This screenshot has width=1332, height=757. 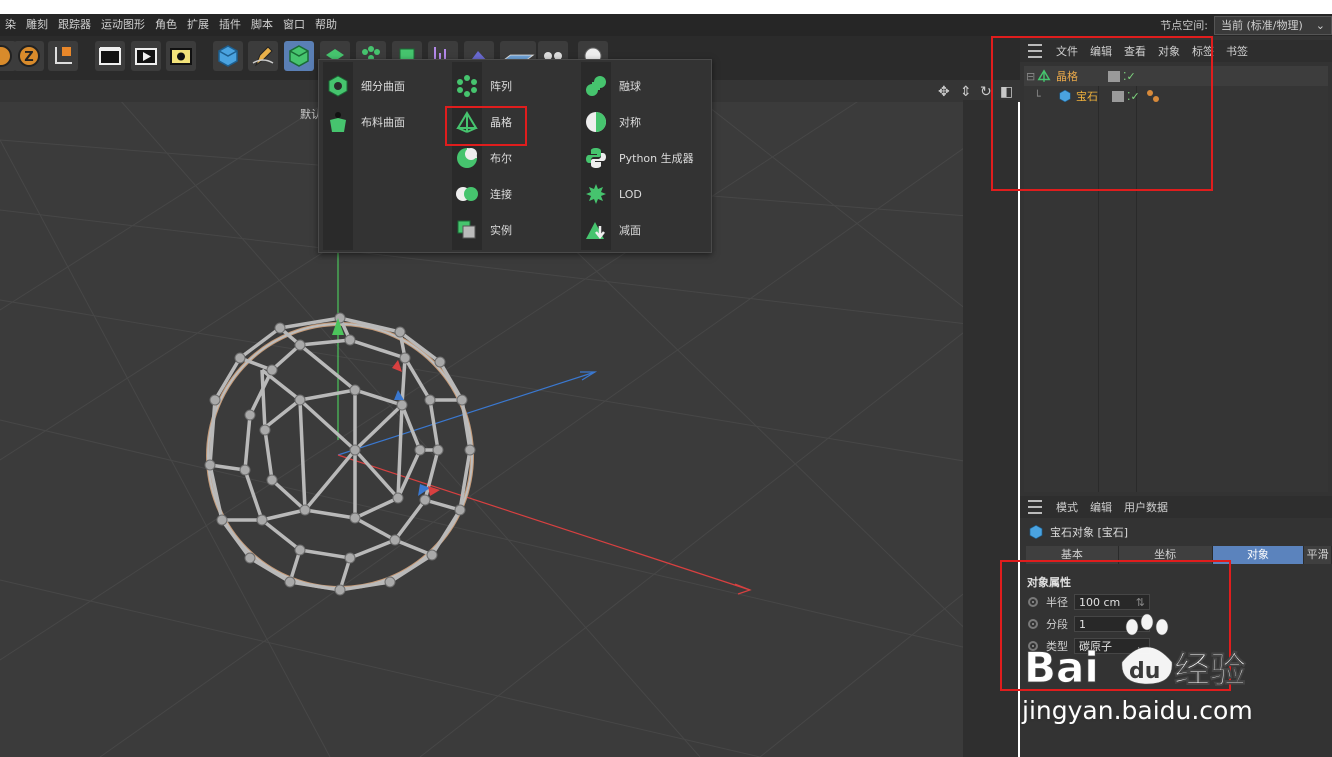 What do you see at coordinates (1320, 25) in the screenshot?
I see `chevron-down-icon: ⌄` at bounding box center [1320, 25].